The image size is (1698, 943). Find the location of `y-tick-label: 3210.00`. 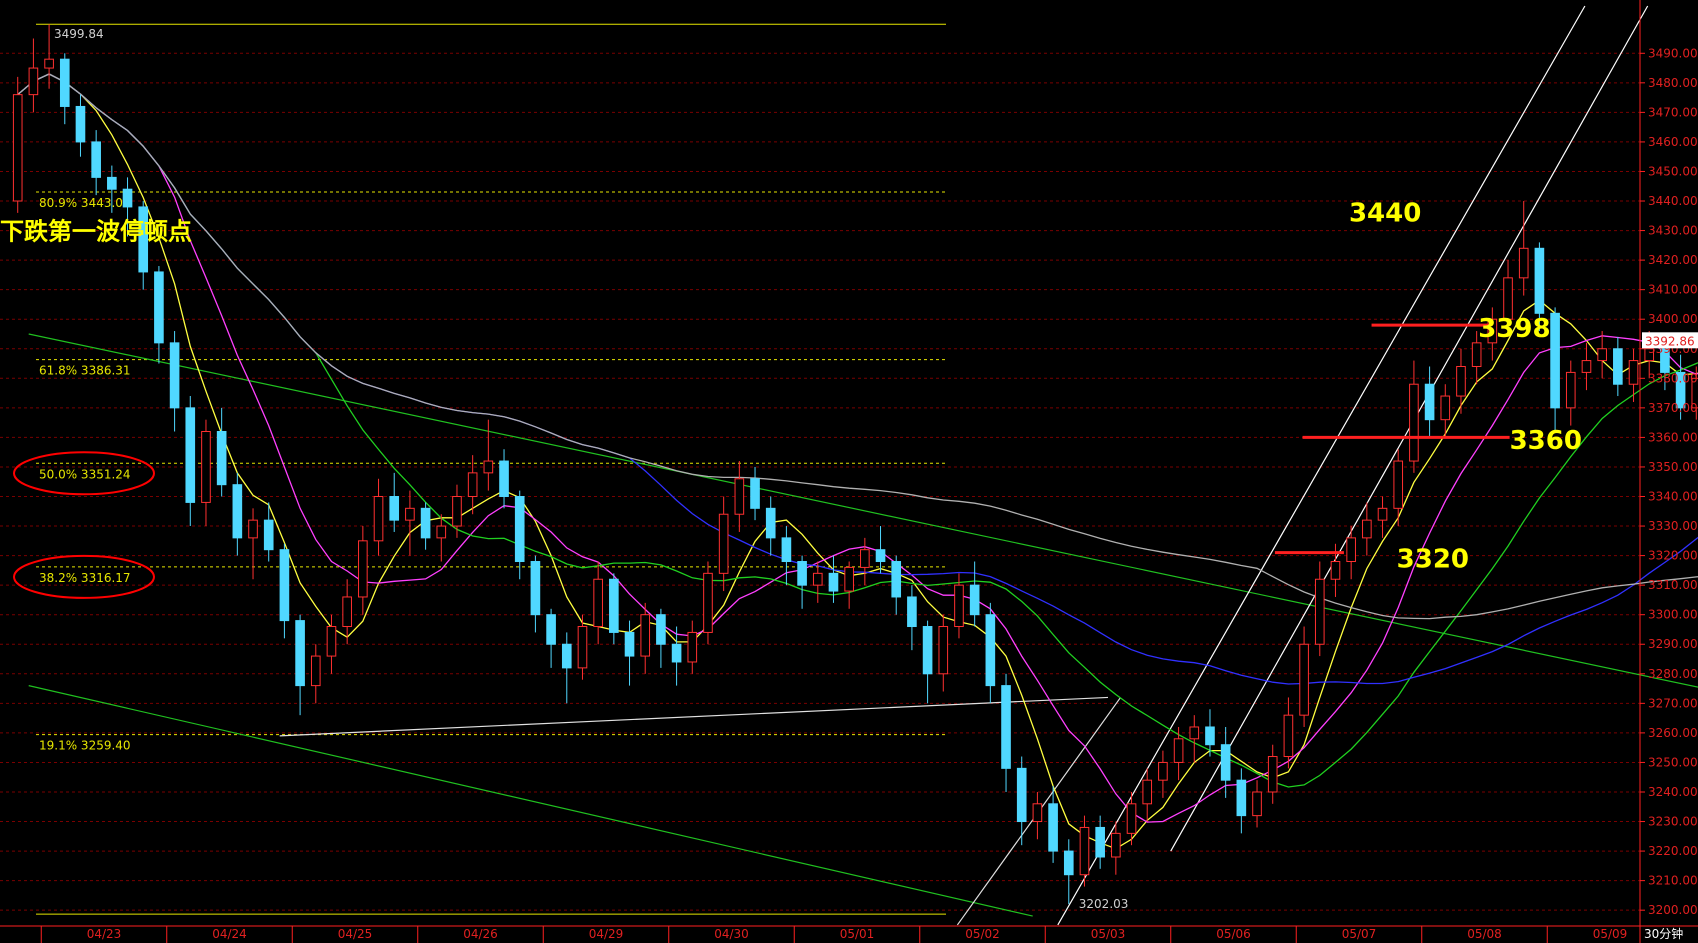

y-tick-label: 3210.00 is located at coordinates (1673, 881).